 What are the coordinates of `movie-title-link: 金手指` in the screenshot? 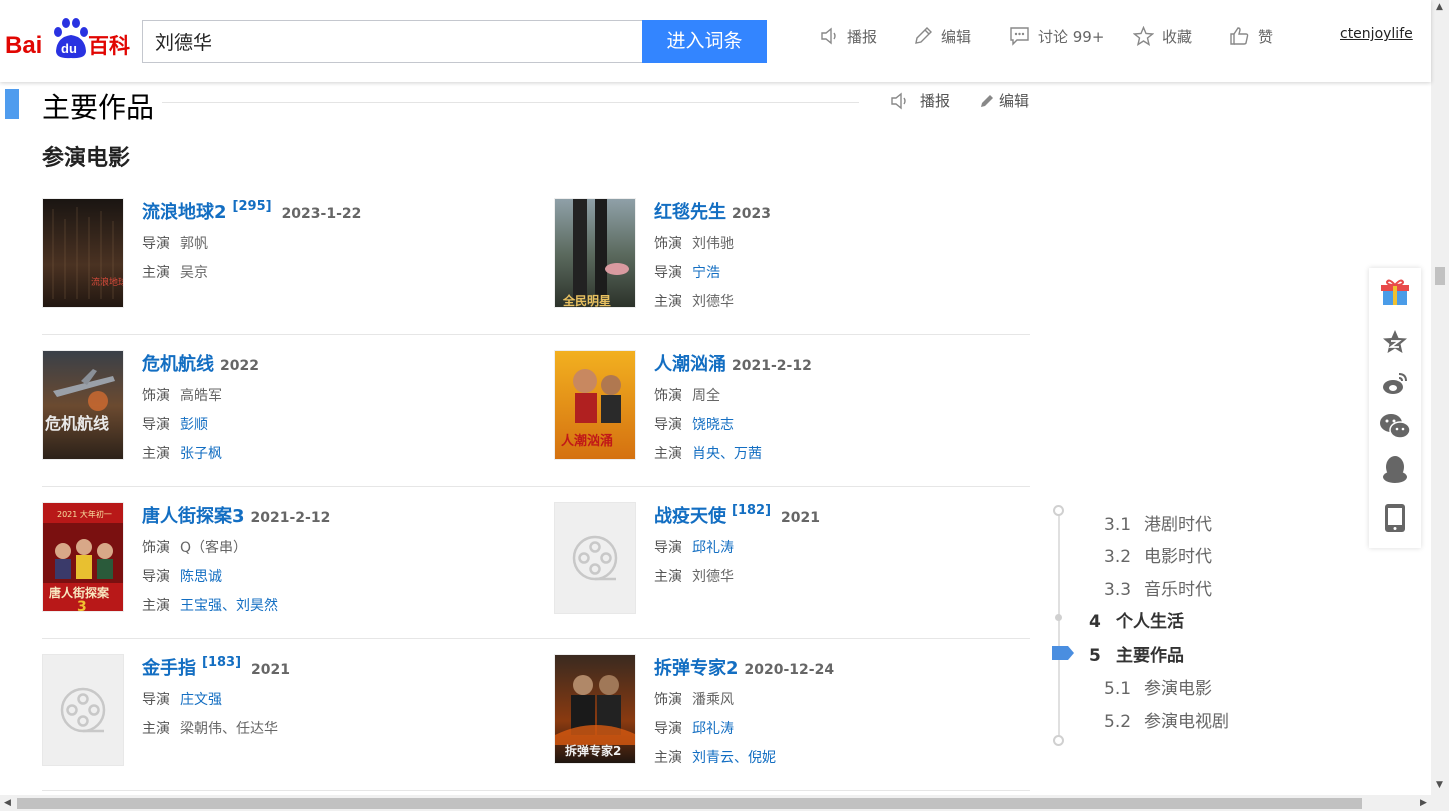 It's located at (169, 667).